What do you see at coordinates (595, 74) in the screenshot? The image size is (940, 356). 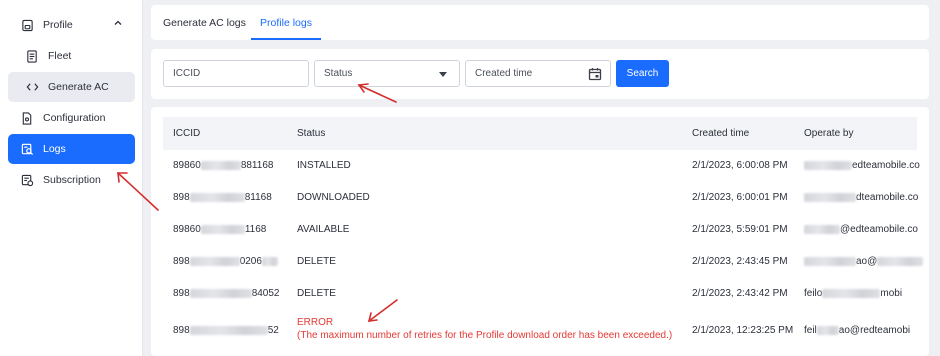 I see `calendar-icon` at bounding box center [595, 74].